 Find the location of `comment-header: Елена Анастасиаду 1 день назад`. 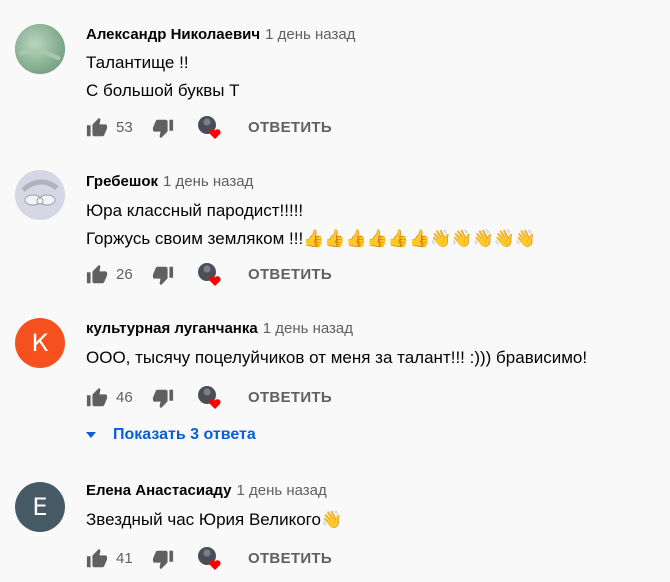

comment-header: Елена Анастасиаду 1 день назад is located at coordinates (206, 490).